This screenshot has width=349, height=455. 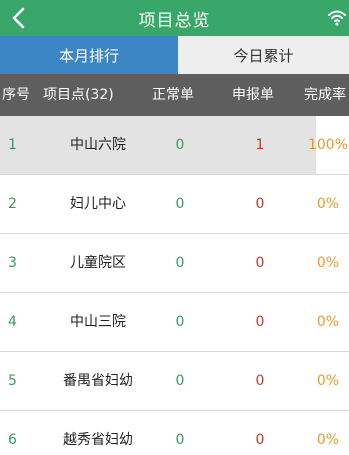 What do you see at coordinates (328, 145) in the screenshot?
I see `completion-rate: 100%` at bounding box center [328, 145].